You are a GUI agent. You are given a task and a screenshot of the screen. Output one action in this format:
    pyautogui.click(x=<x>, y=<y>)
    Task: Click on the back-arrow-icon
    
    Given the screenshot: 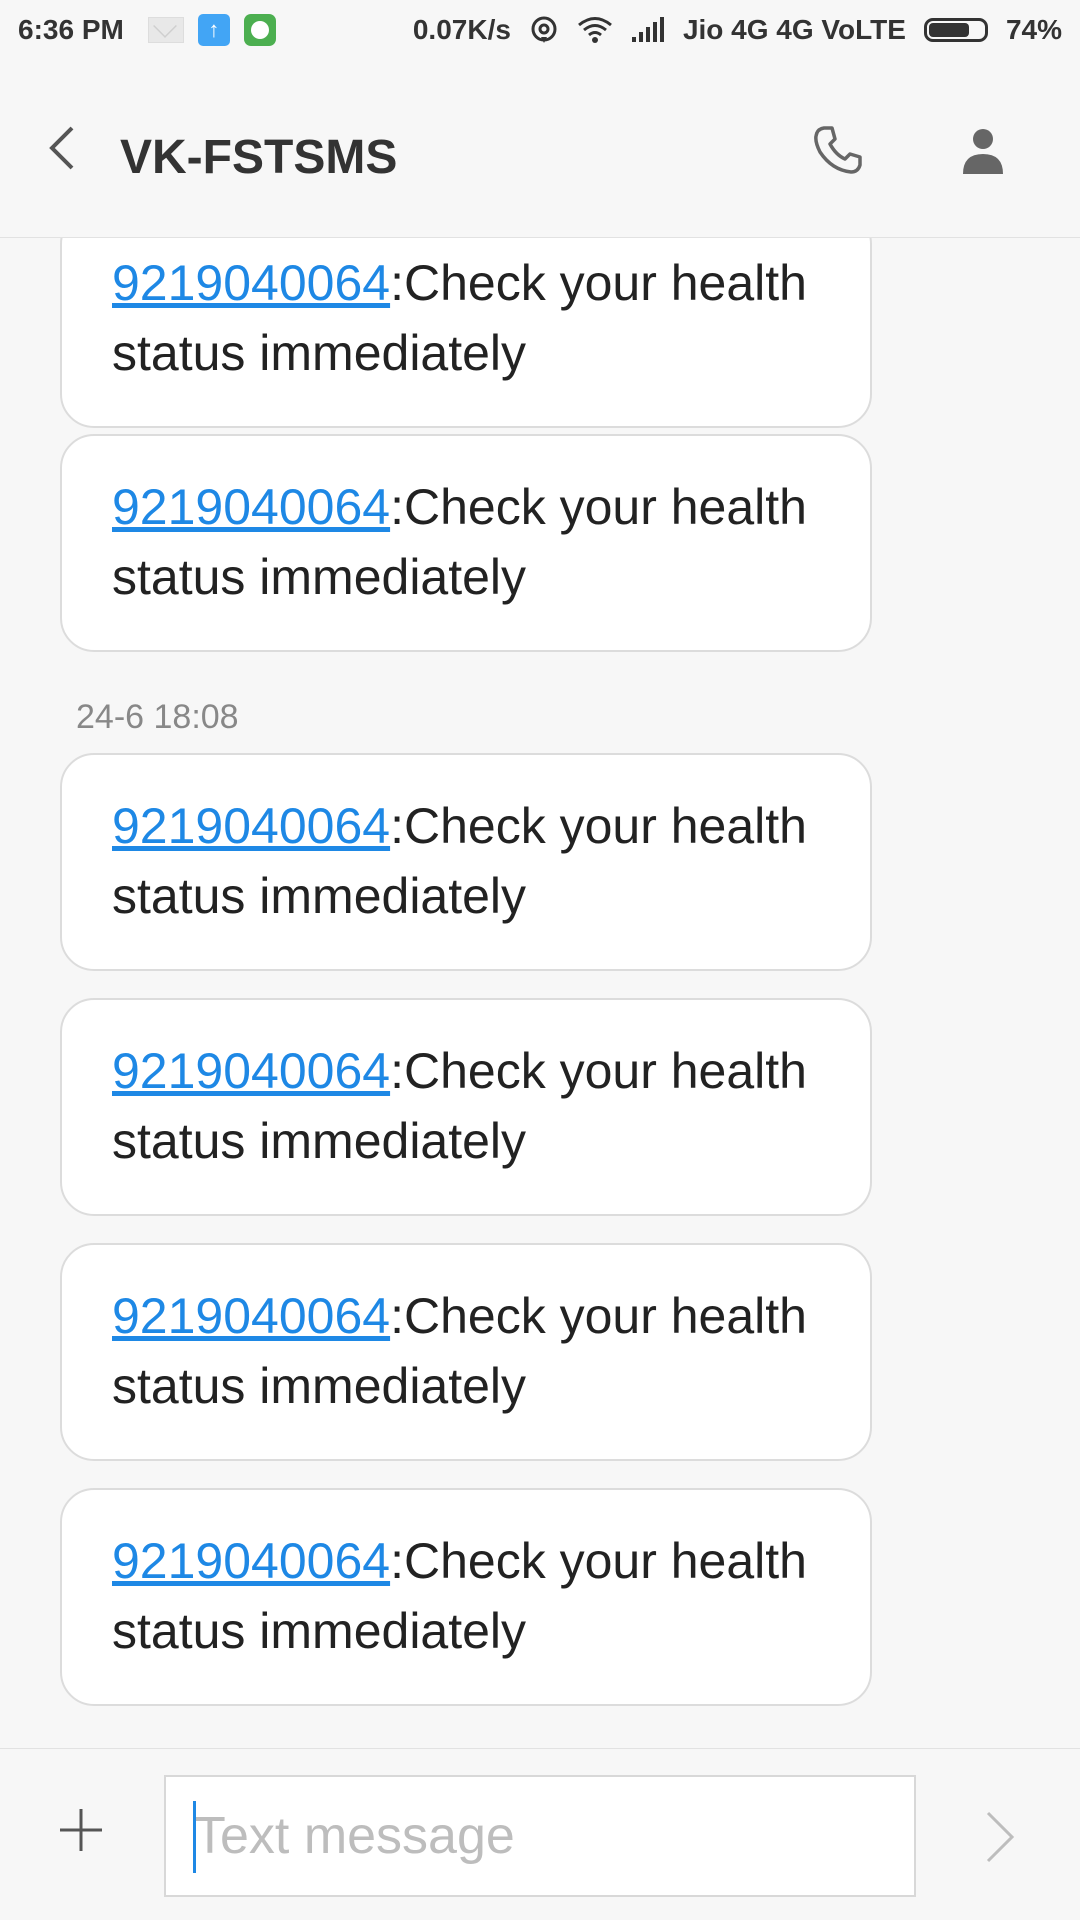 What is the action you would take?
    pyautogui.click(x=61, y=148)
    